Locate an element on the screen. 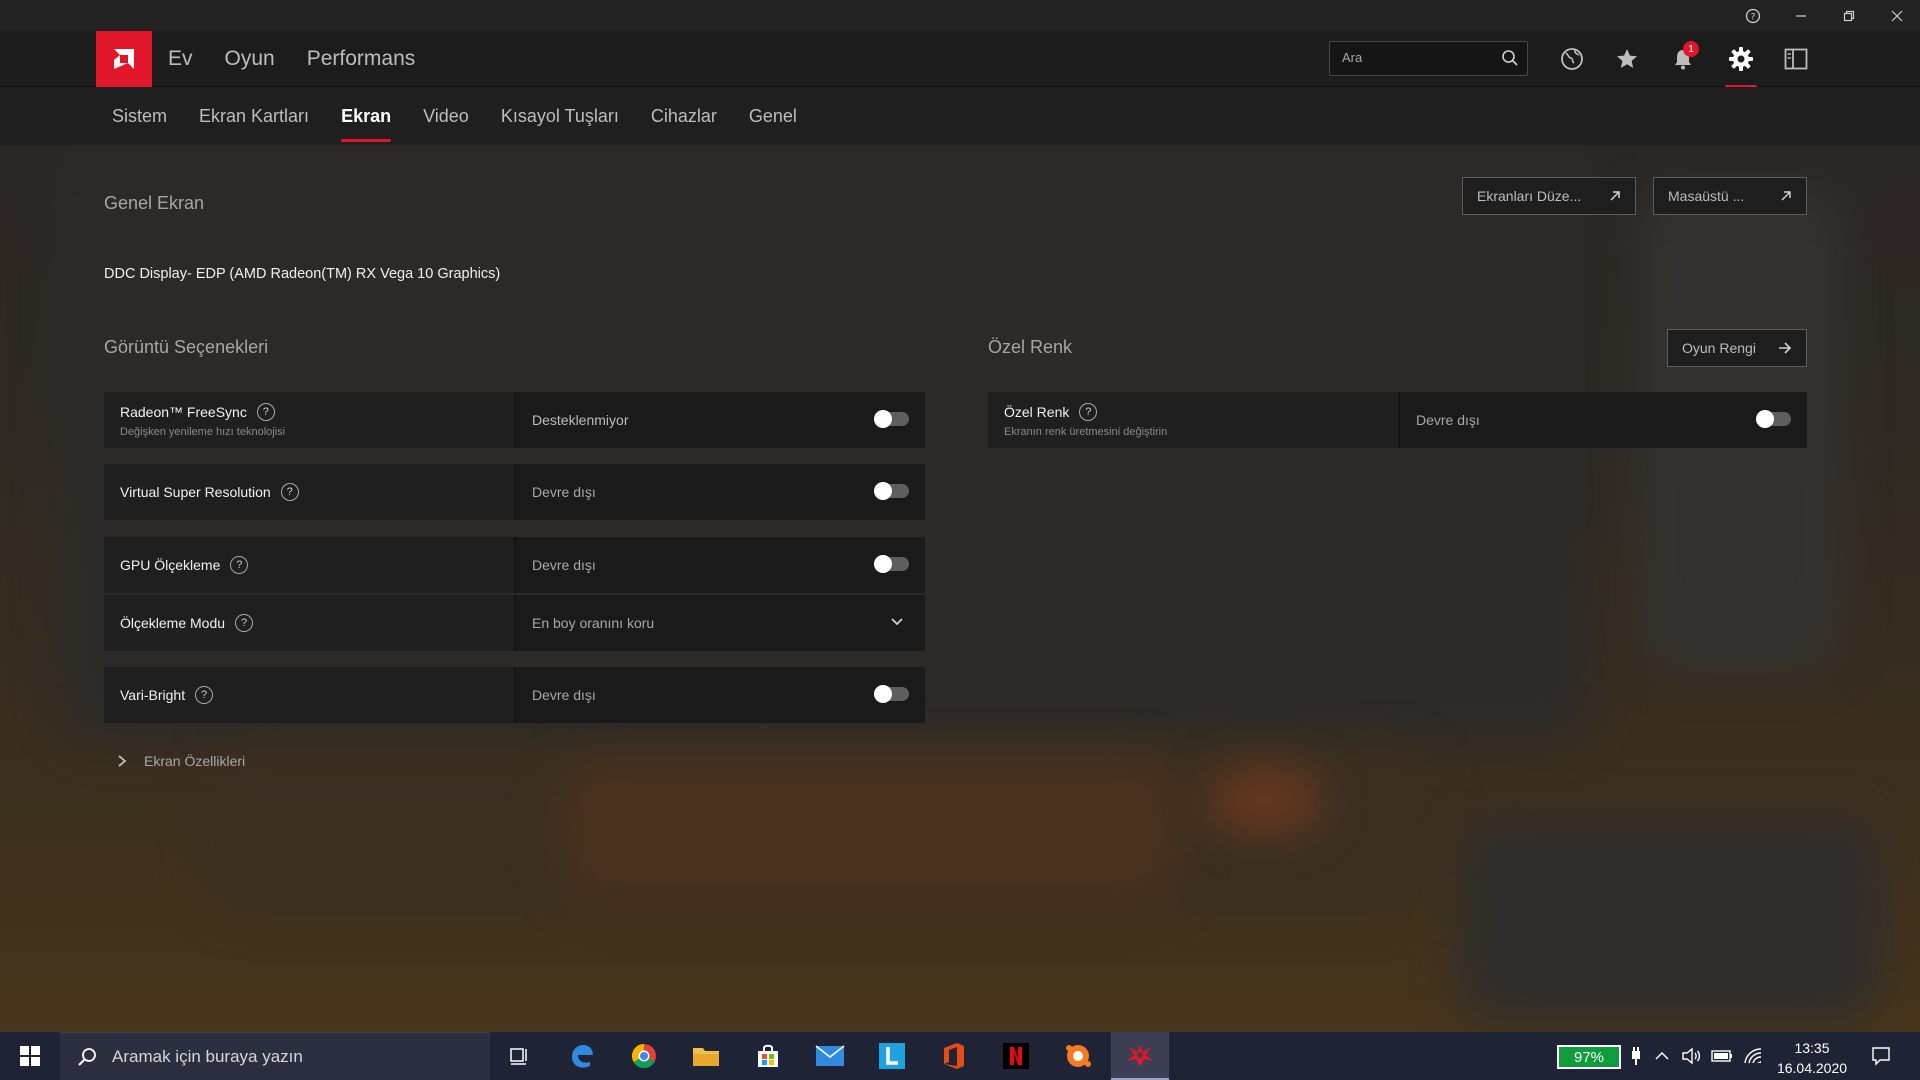 This screenshot has height=1080, width=1920. taskbar-search is located at coordinates (275, 1056).